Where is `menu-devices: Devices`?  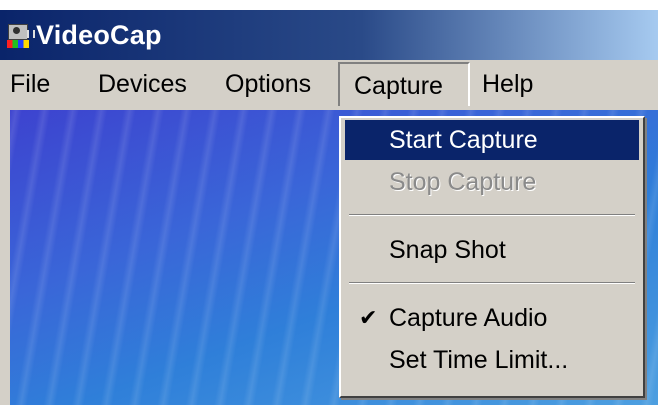
menu-devices: Devices is located at coordinates (142, 84).